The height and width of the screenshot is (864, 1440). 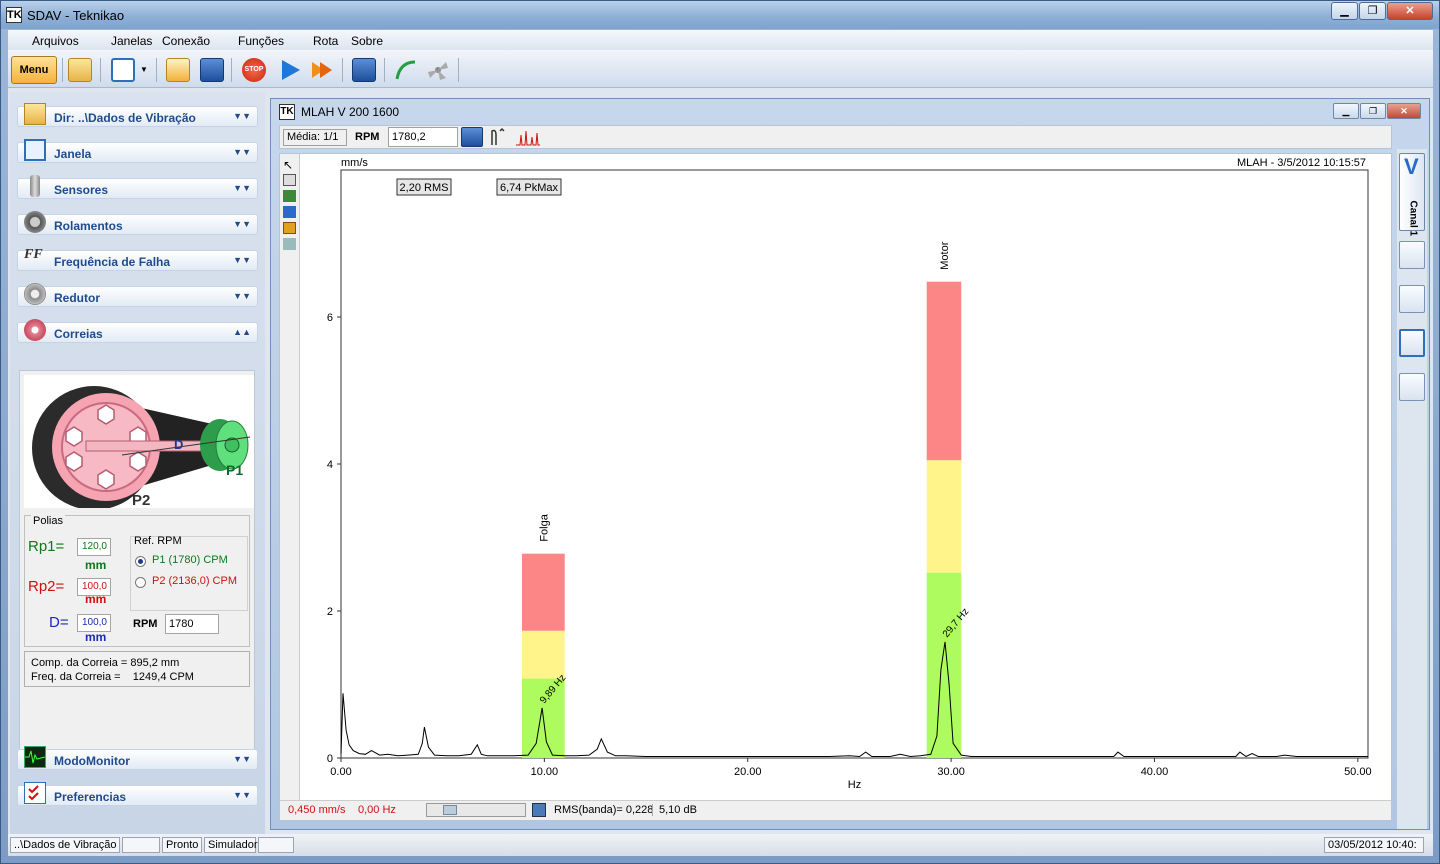 I want to click on cursor-arrow-icon: ↖, so click(x=288, y=165).